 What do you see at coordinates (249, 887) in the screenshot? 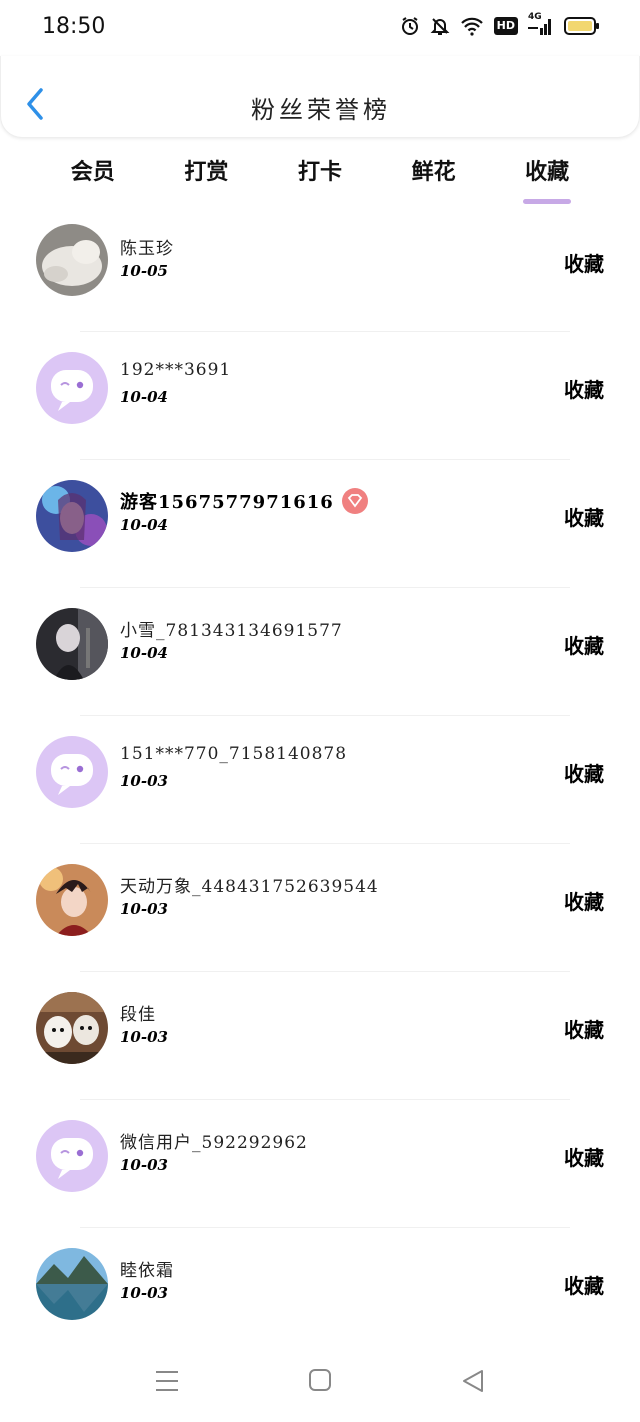
I see `fan-name: 天动万象_448431752639544` at bounding box center [249, 887].